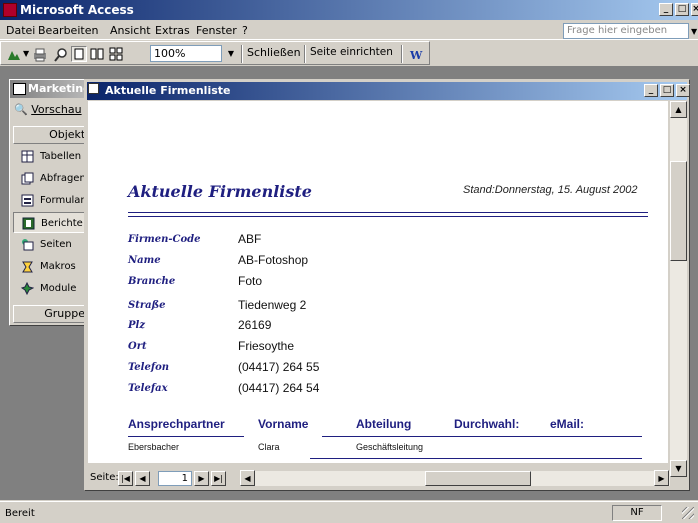  I want to click on db-item-label: Formulare, so click(65, 200).